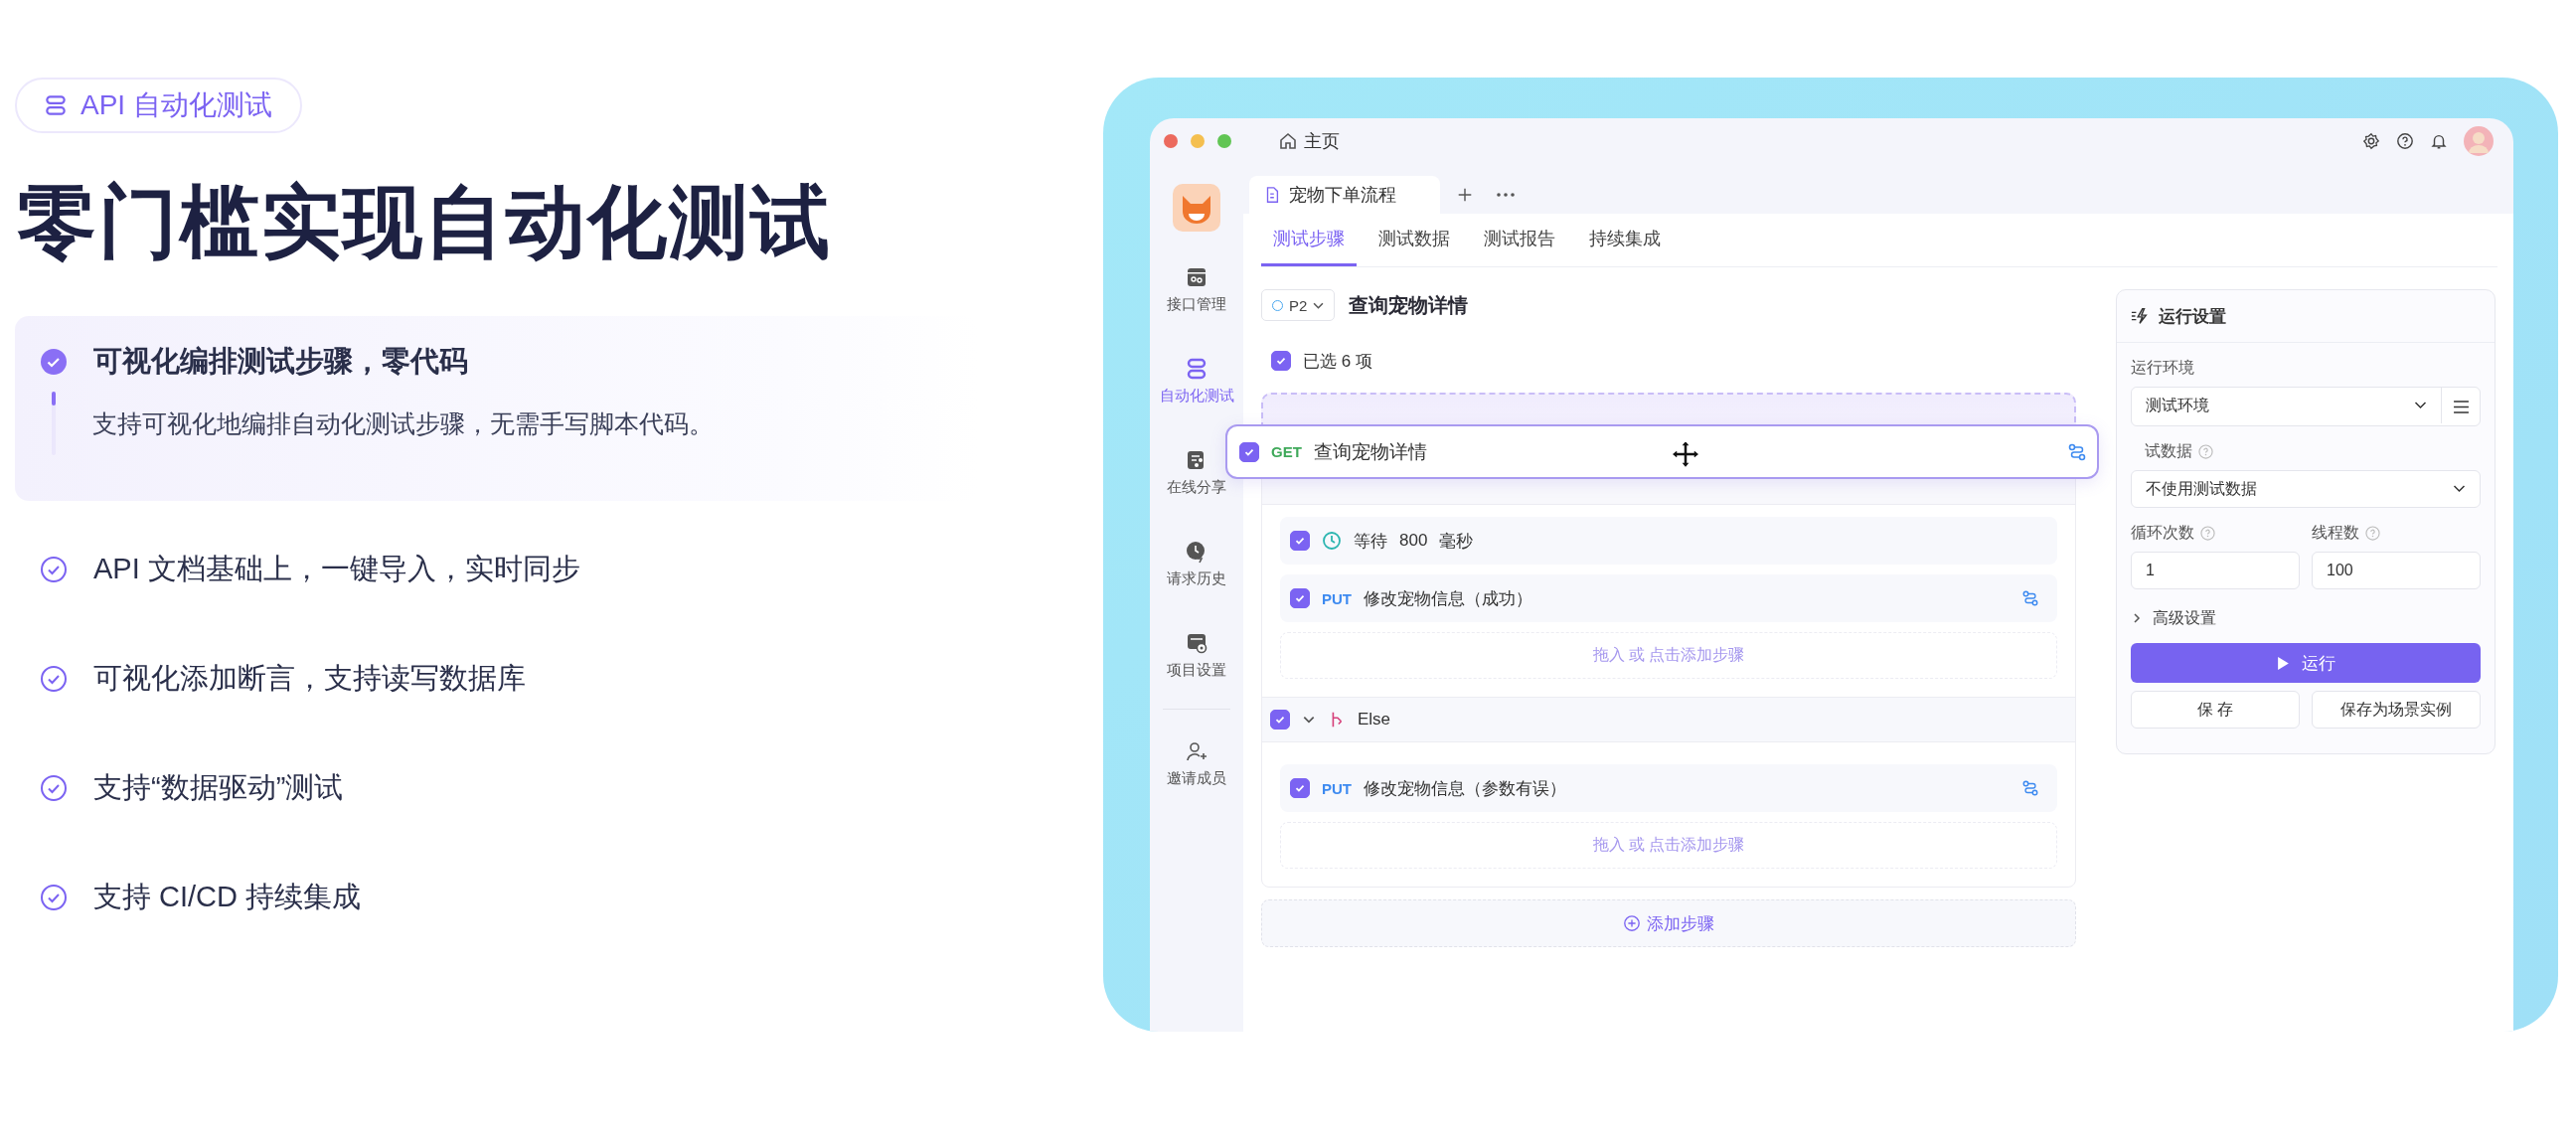 The image size is (2576, 1137). Describe the element at coordinates (1409, 305) in the screenshot. I see `scenario-name: 查询宠物详情` at that location.